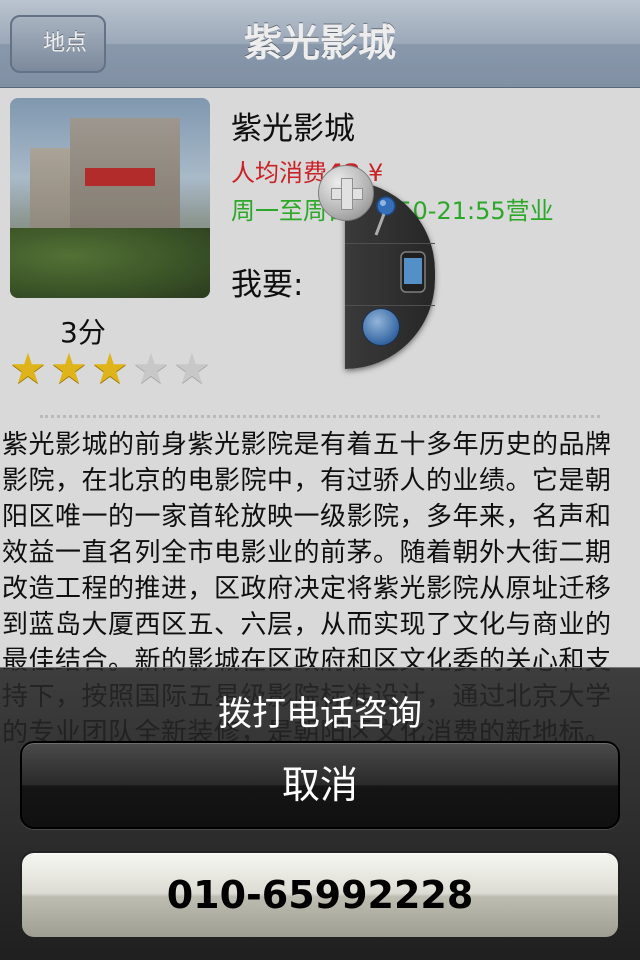  Describe the element at coordinates (320, 785) in the screenshot. I see `cancel-button: 取消` at that location.